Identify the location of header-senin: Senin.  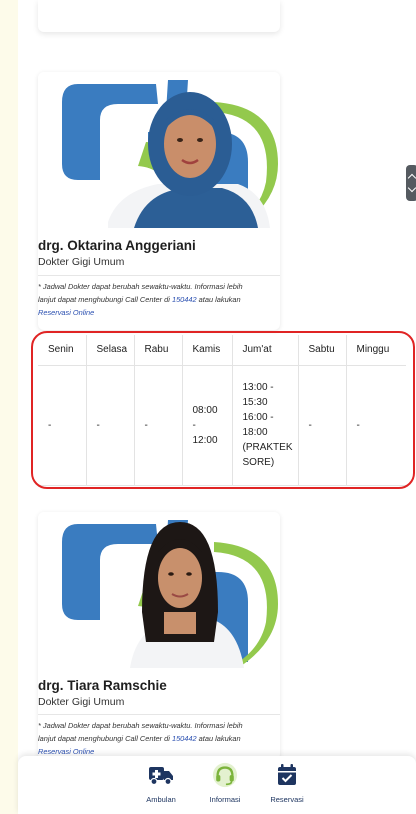
(62, 350).